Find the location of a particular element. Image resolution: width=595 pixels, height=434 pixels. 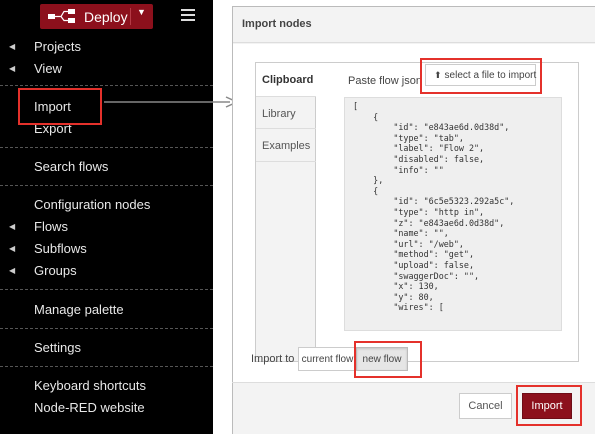

menu-item-settings: Settings is located at coordinates (57, 347).